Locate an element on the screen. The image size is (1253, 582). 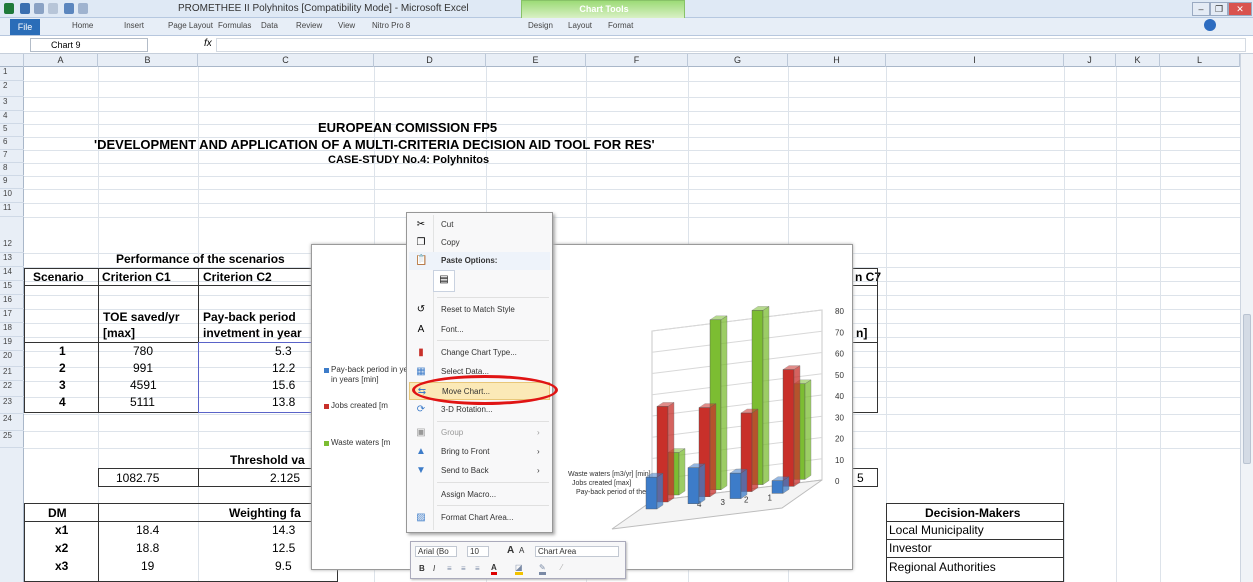
tab-layout: Layout is located at coordinates (580, 25).